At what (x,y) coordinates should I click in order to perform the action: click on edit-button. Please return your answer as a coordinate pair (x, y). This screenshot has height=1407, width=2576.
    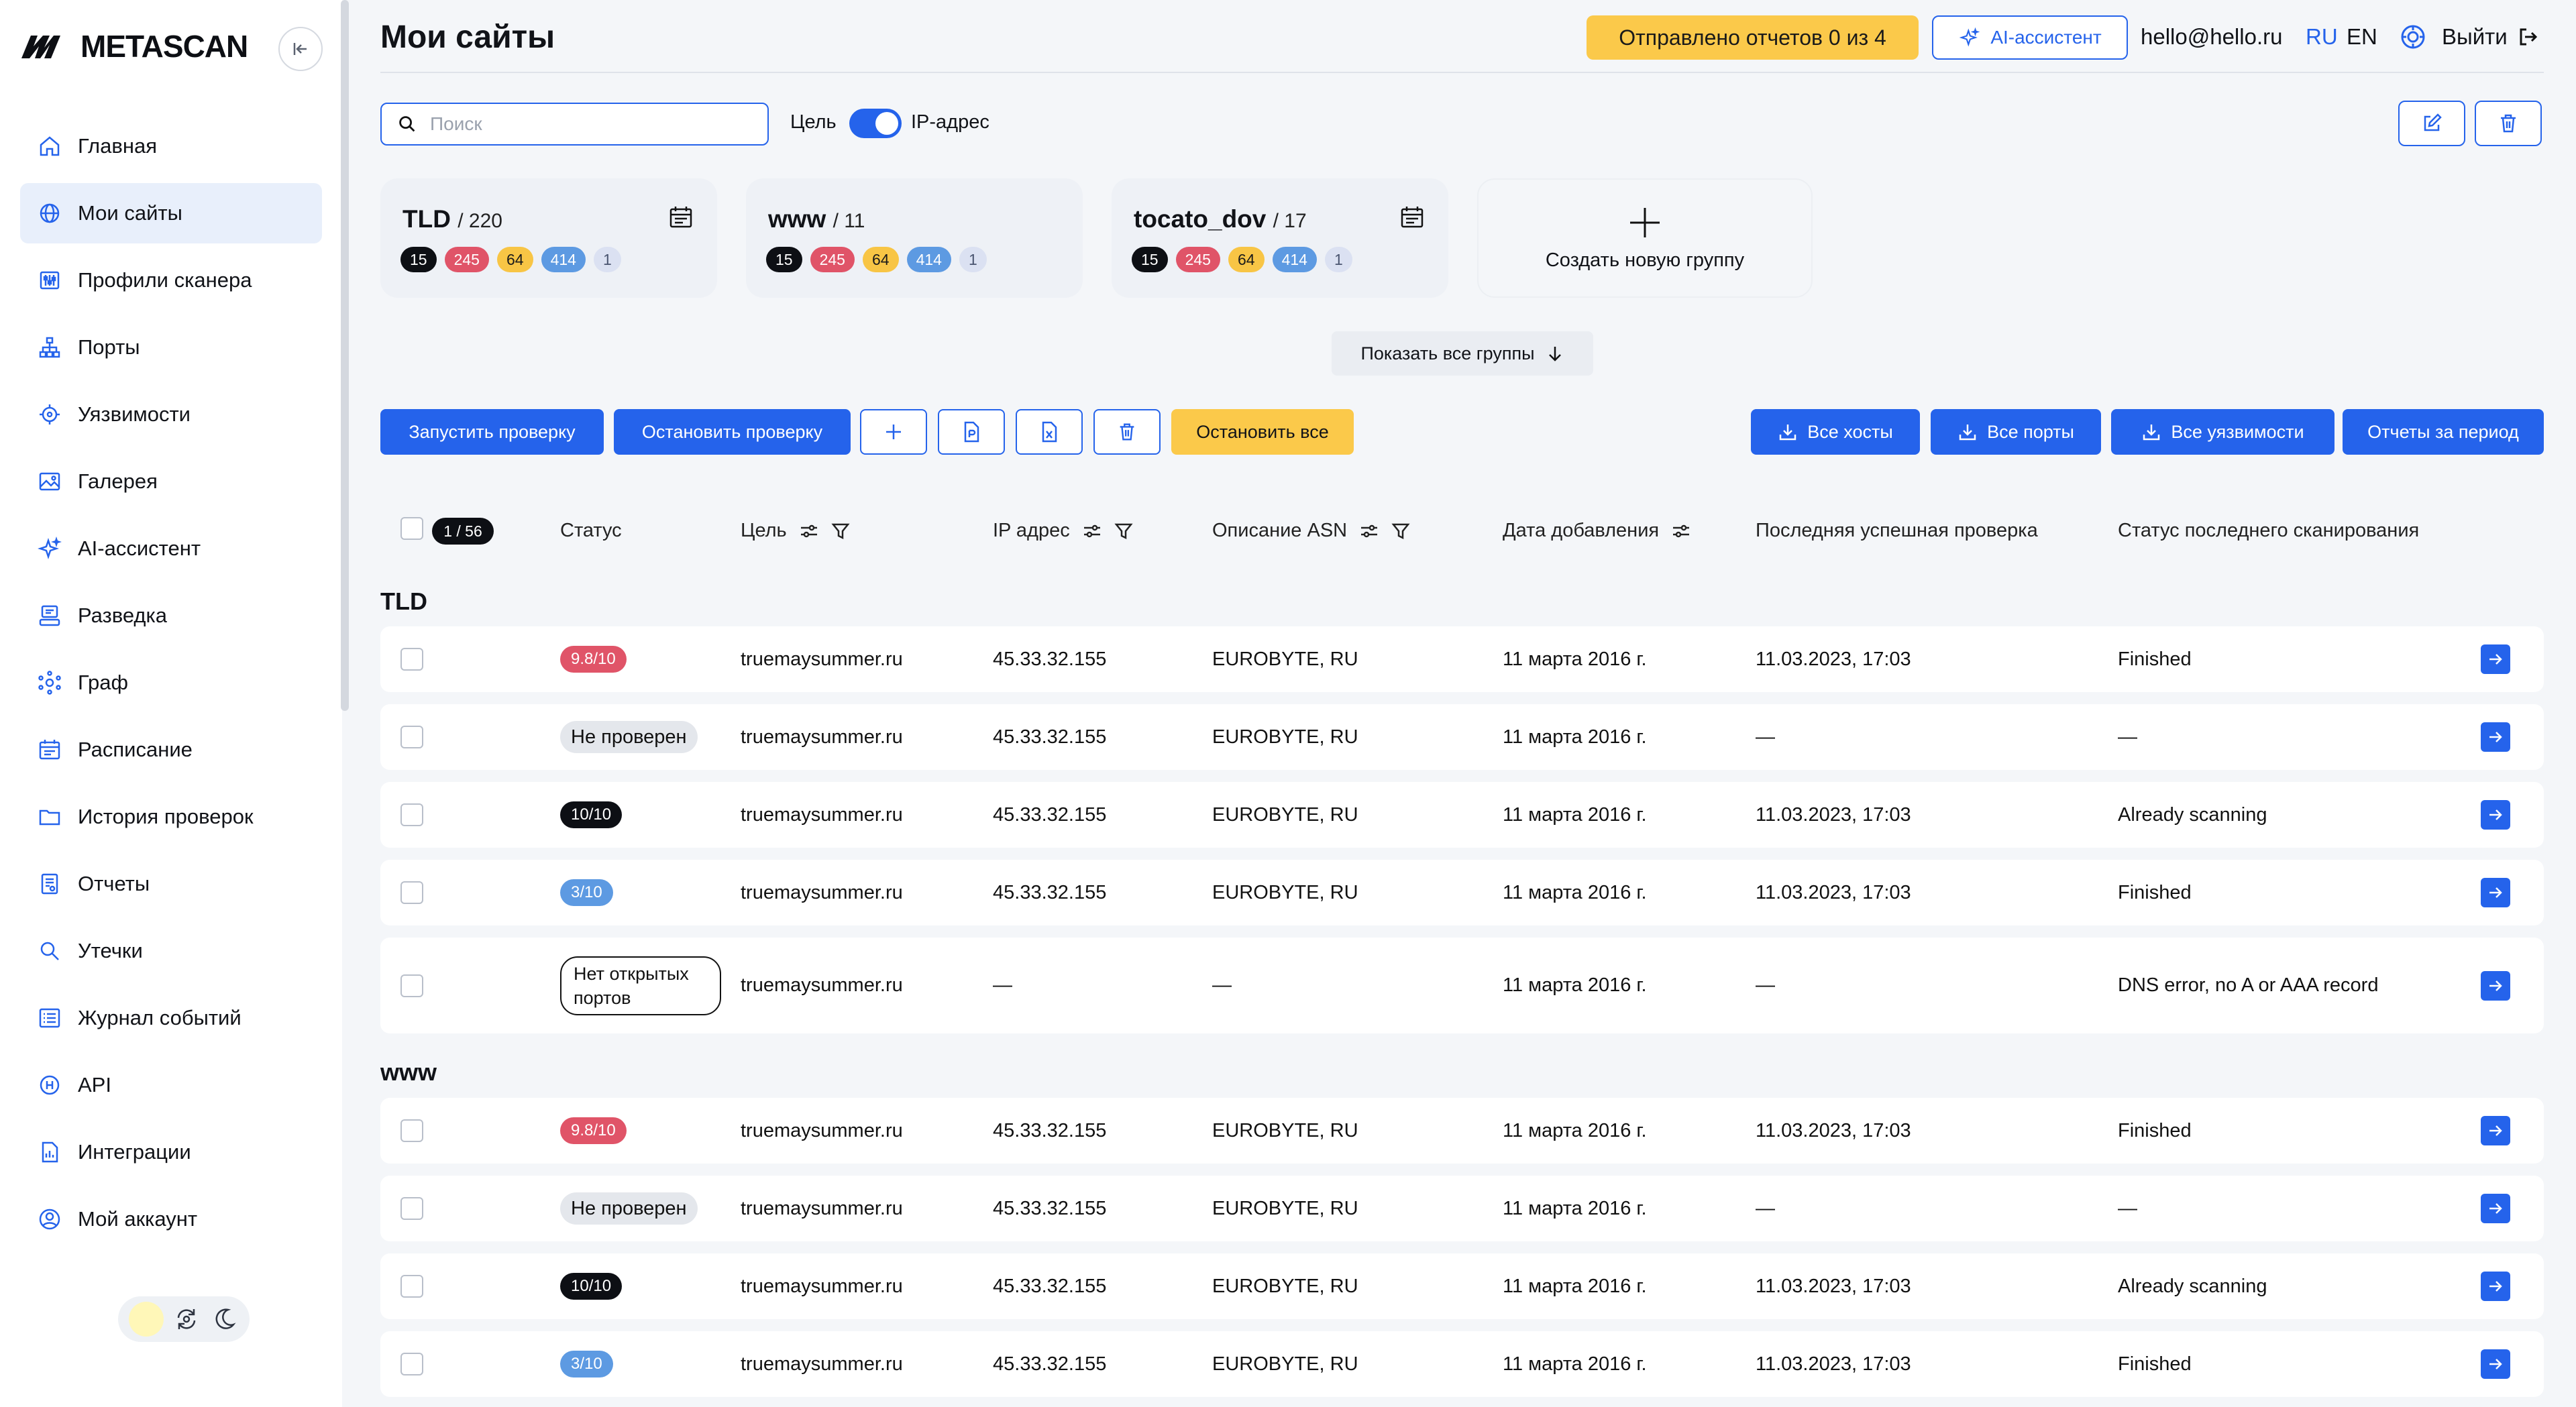
    Looking at the image, I should click on (2431, 123).